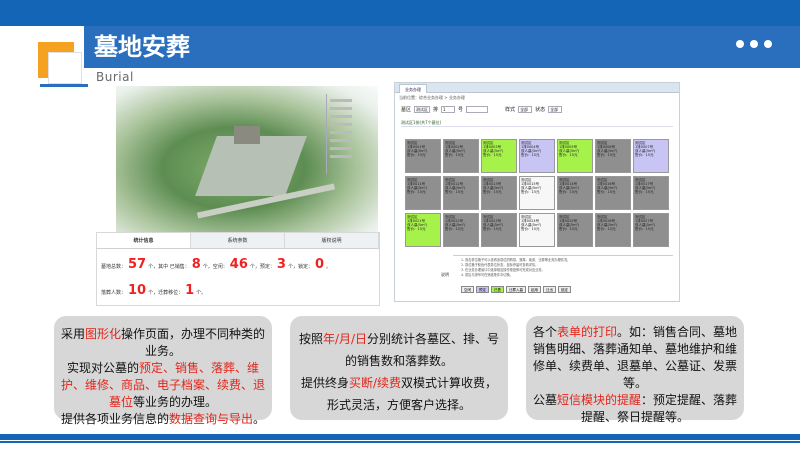 This screenshot has width=800, height=450. I want to click on grave-cell: 测试区 1排0024号 双人墓(5m²) 售价：15元, so click(537, 230).